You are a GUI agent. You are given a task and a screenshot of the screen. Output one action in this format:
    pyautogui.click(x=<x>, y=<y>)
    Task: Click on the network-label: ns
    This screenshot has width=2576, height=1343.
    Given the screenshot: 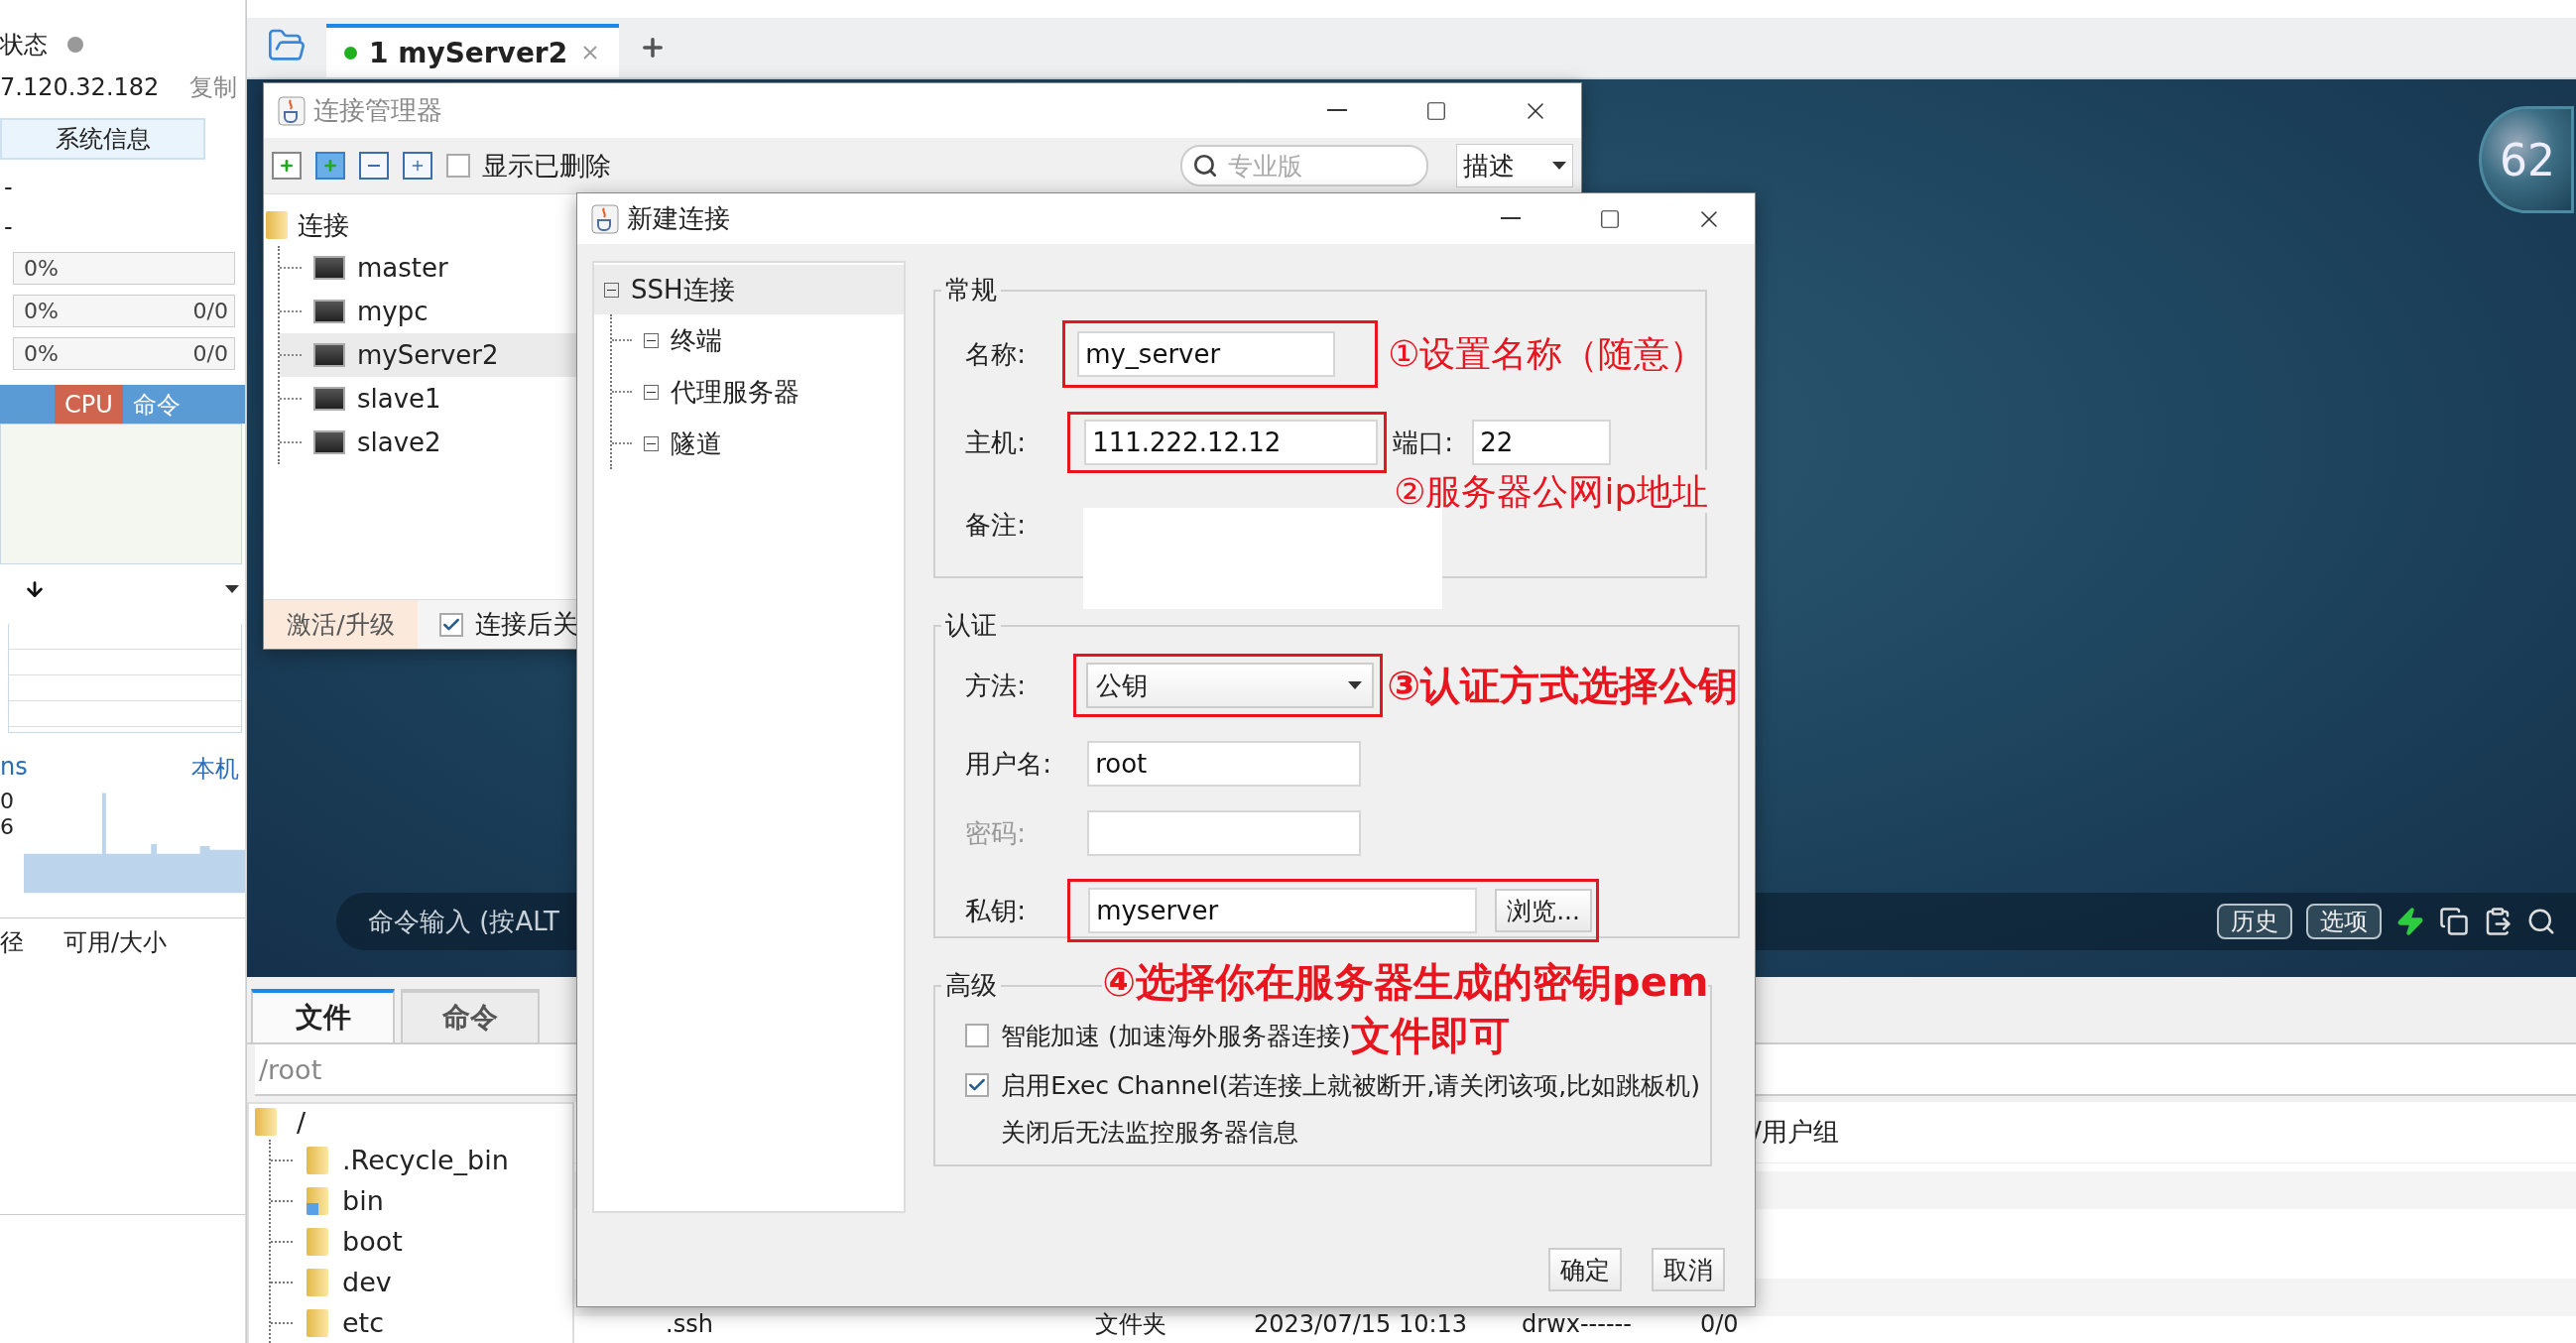 What is the action you would take?
    pyautogui.click(x=14, y=768)
    